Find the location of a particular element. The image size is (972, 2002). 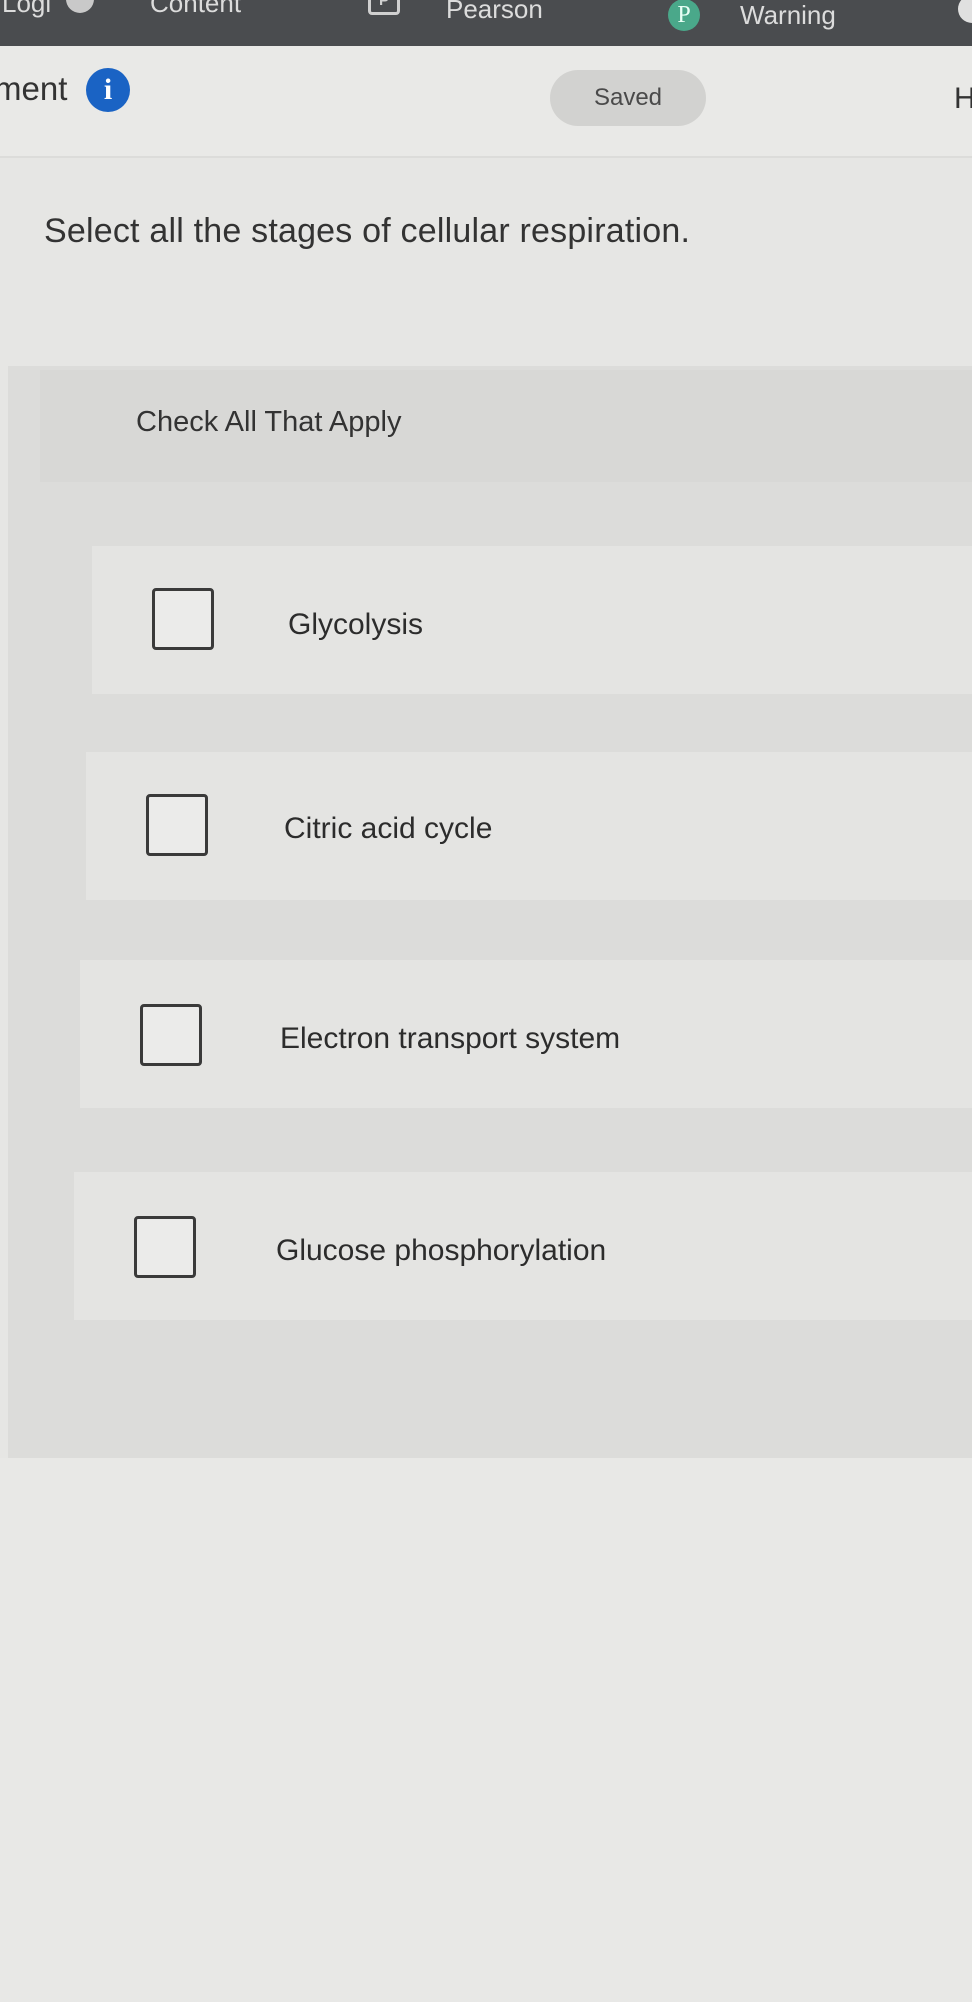

app-icon is located at coordinates (80, 6).